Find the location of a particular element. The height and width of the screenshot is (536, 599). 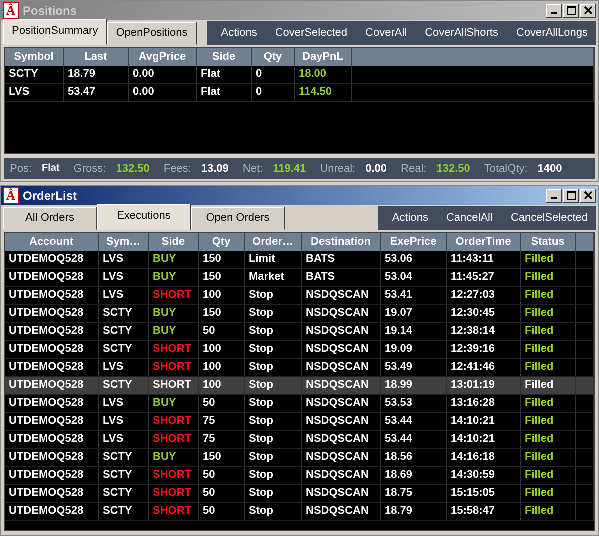

table-cell: BUY is located at coordinates (174, 259).